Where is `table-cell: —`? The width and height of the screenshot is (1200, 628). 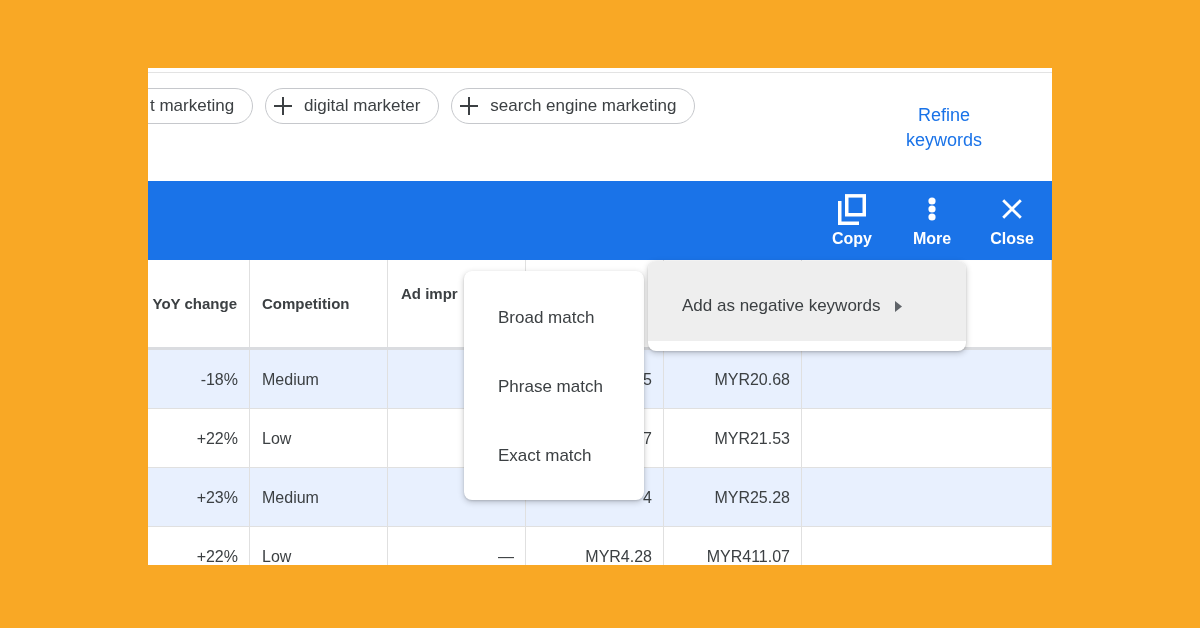
table-cell: — is located at coordinates (457, 546).